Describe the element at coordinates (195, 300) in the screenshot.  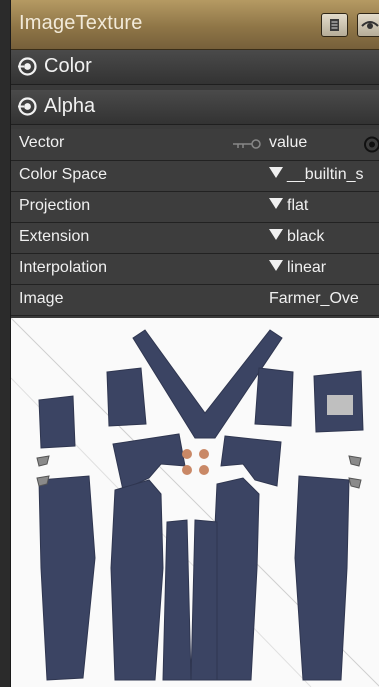
I see `prop-image: Image Farmer_Ove` at that location.